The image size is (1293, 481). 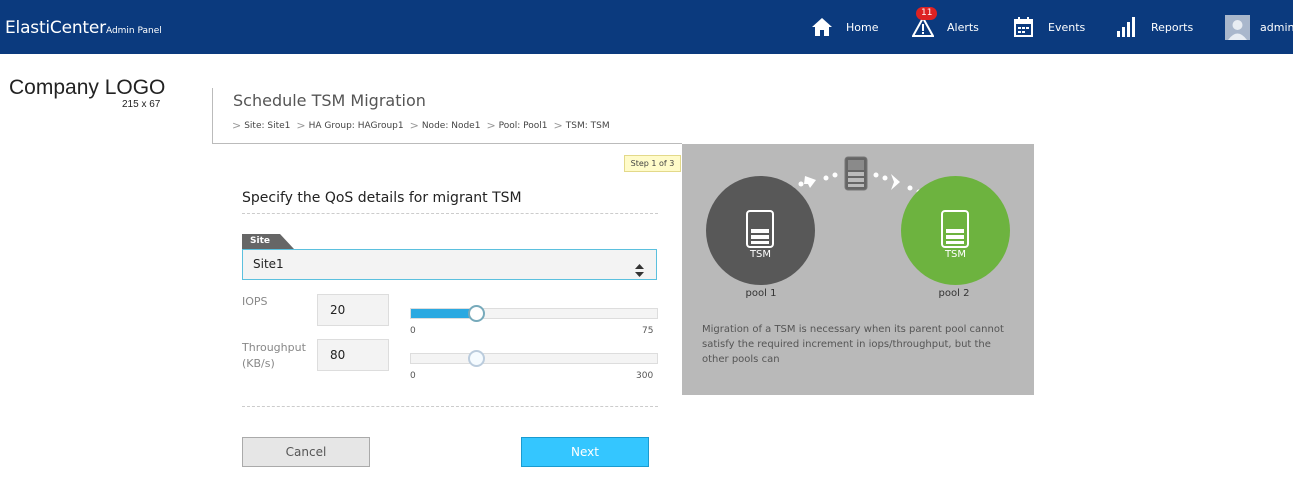 What do you see at coordinates (588, 126) in the screenshot?
I see `breadcrumb-tsm: TSM` at bounding box center [588, 126].